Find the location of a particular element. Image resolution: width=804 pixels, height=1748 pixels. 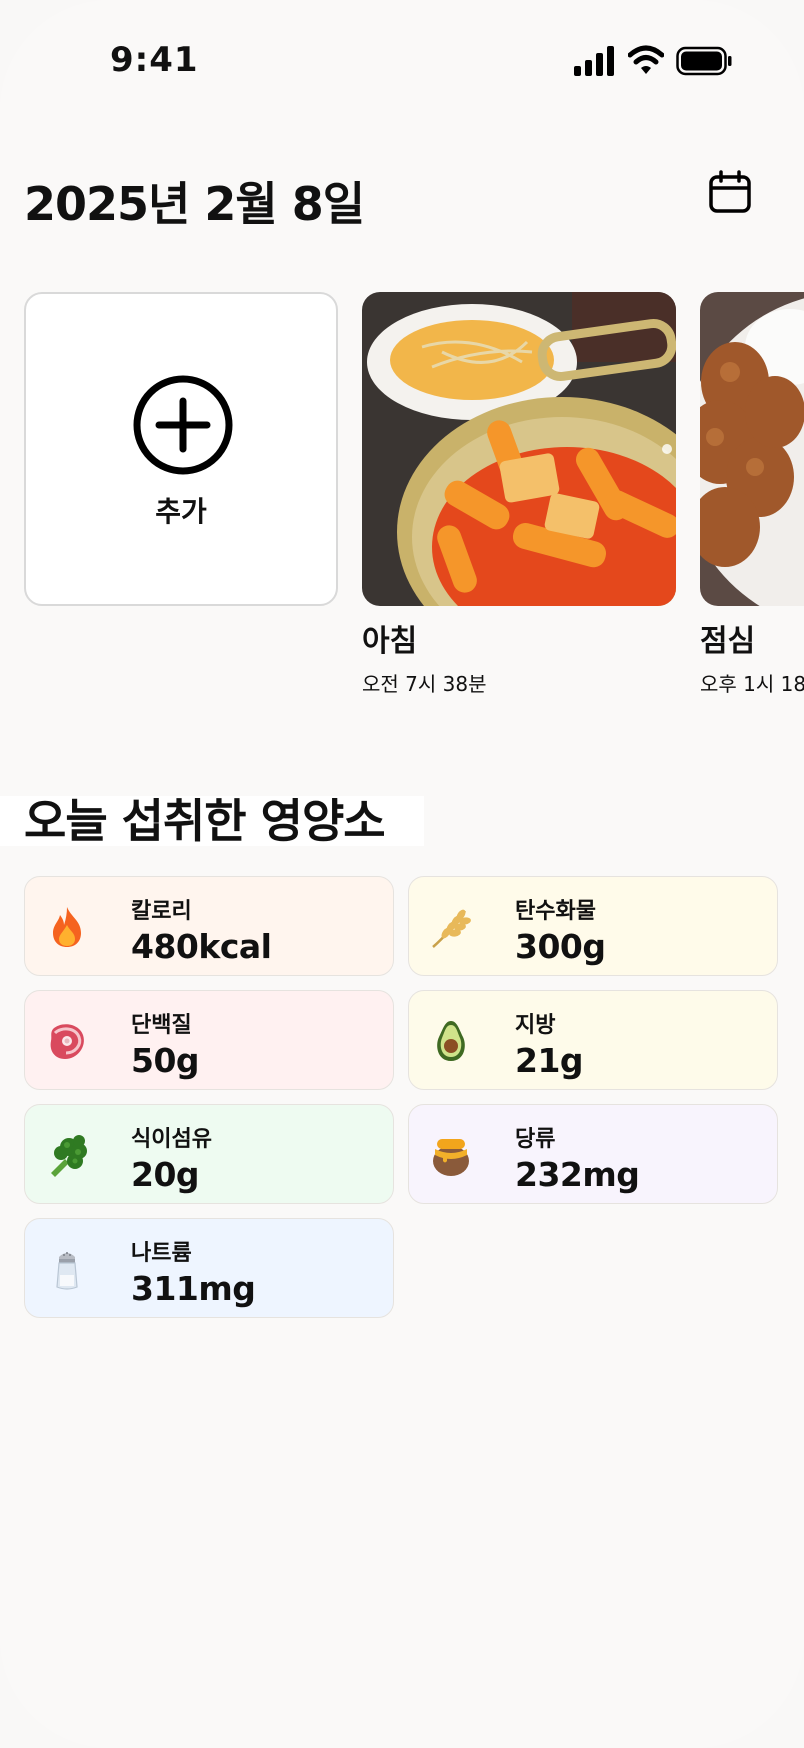

nutrient-name: 식이섬유 is located at coordinates (171, 1139).